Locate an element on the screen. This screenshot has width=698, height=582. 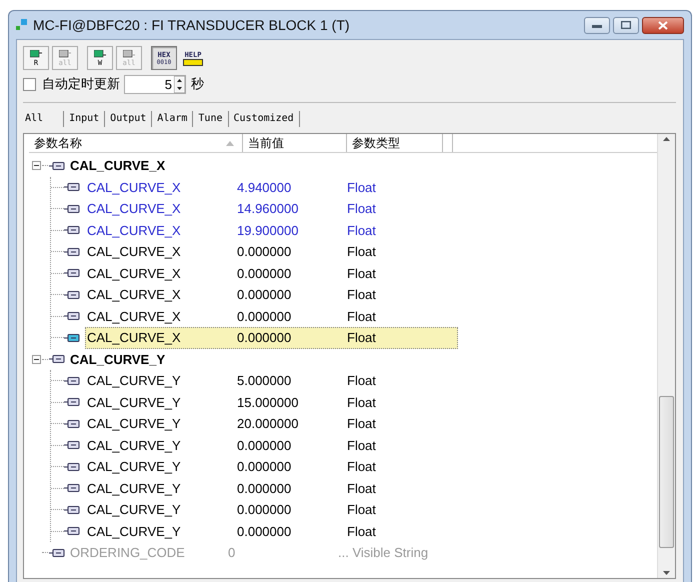
tree-row: CAL_CURVE_X 4.940000 Float is located at coordinates (271, 187).